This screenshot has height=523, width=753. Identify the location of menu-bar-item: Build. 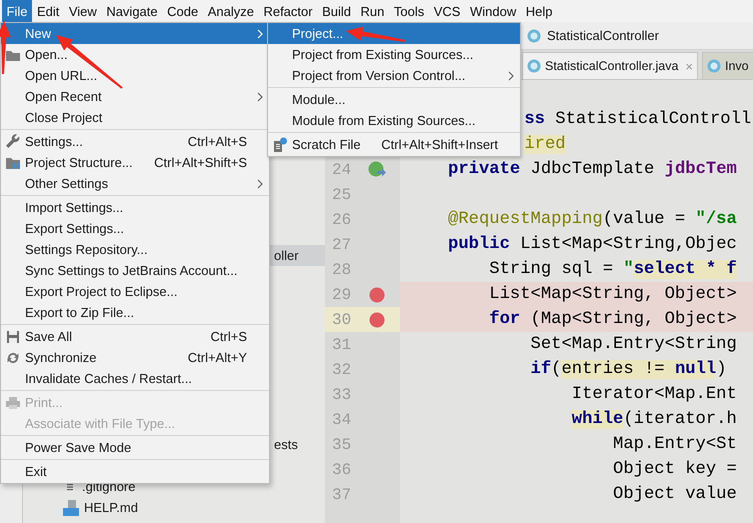
(337, 11).